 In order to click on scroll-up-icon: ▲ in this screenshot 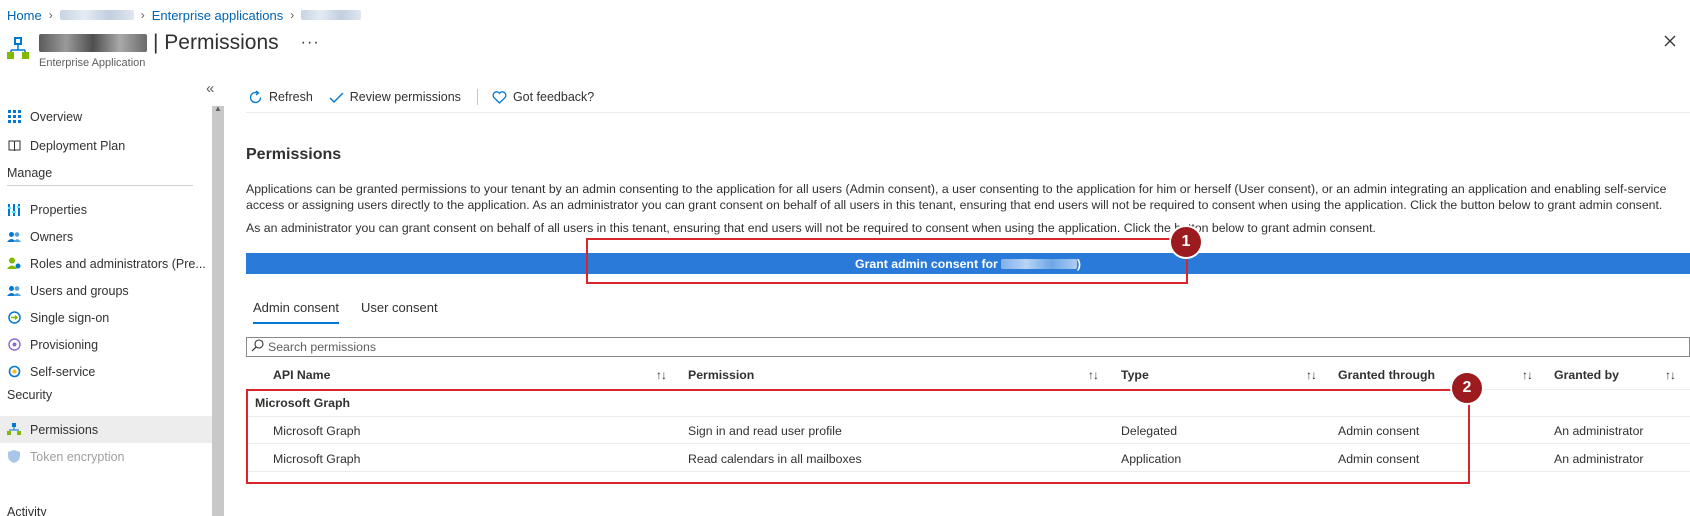, I will do `click(218, 108)`.